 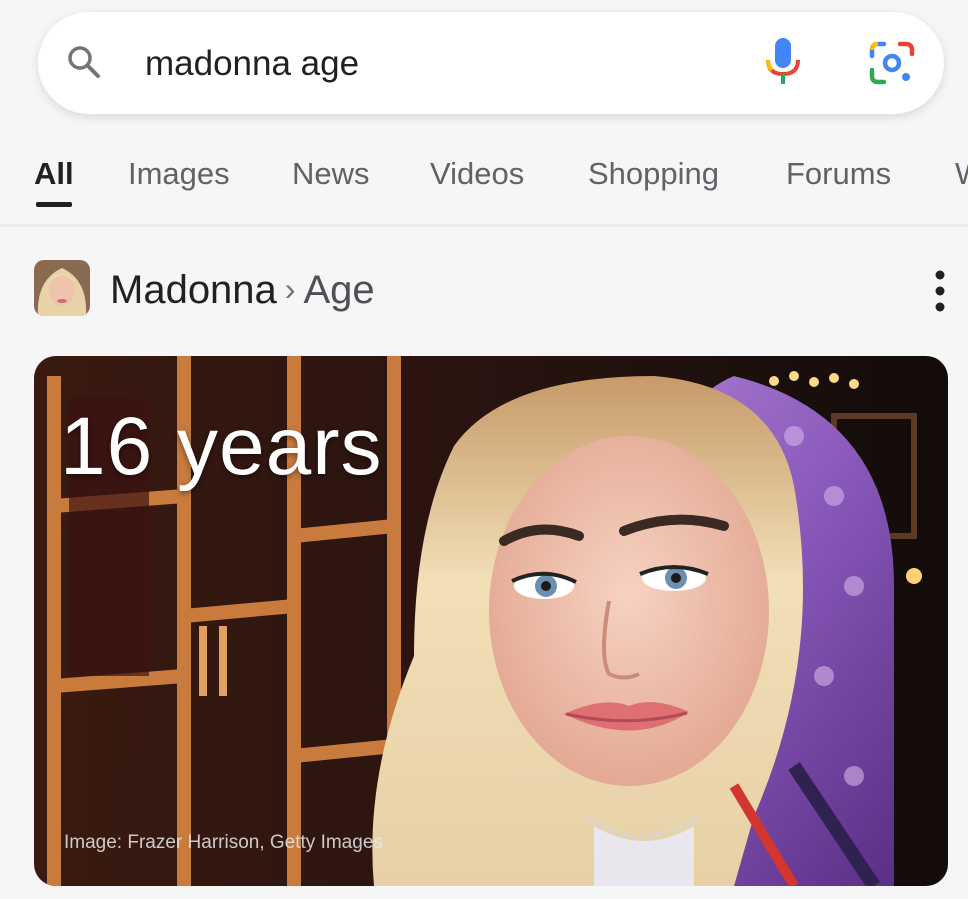 What do you see at coordinates (339, 290) in the screenshot?
I see `breadcrumb-attribute: Age` at bounding box center [339, 290].